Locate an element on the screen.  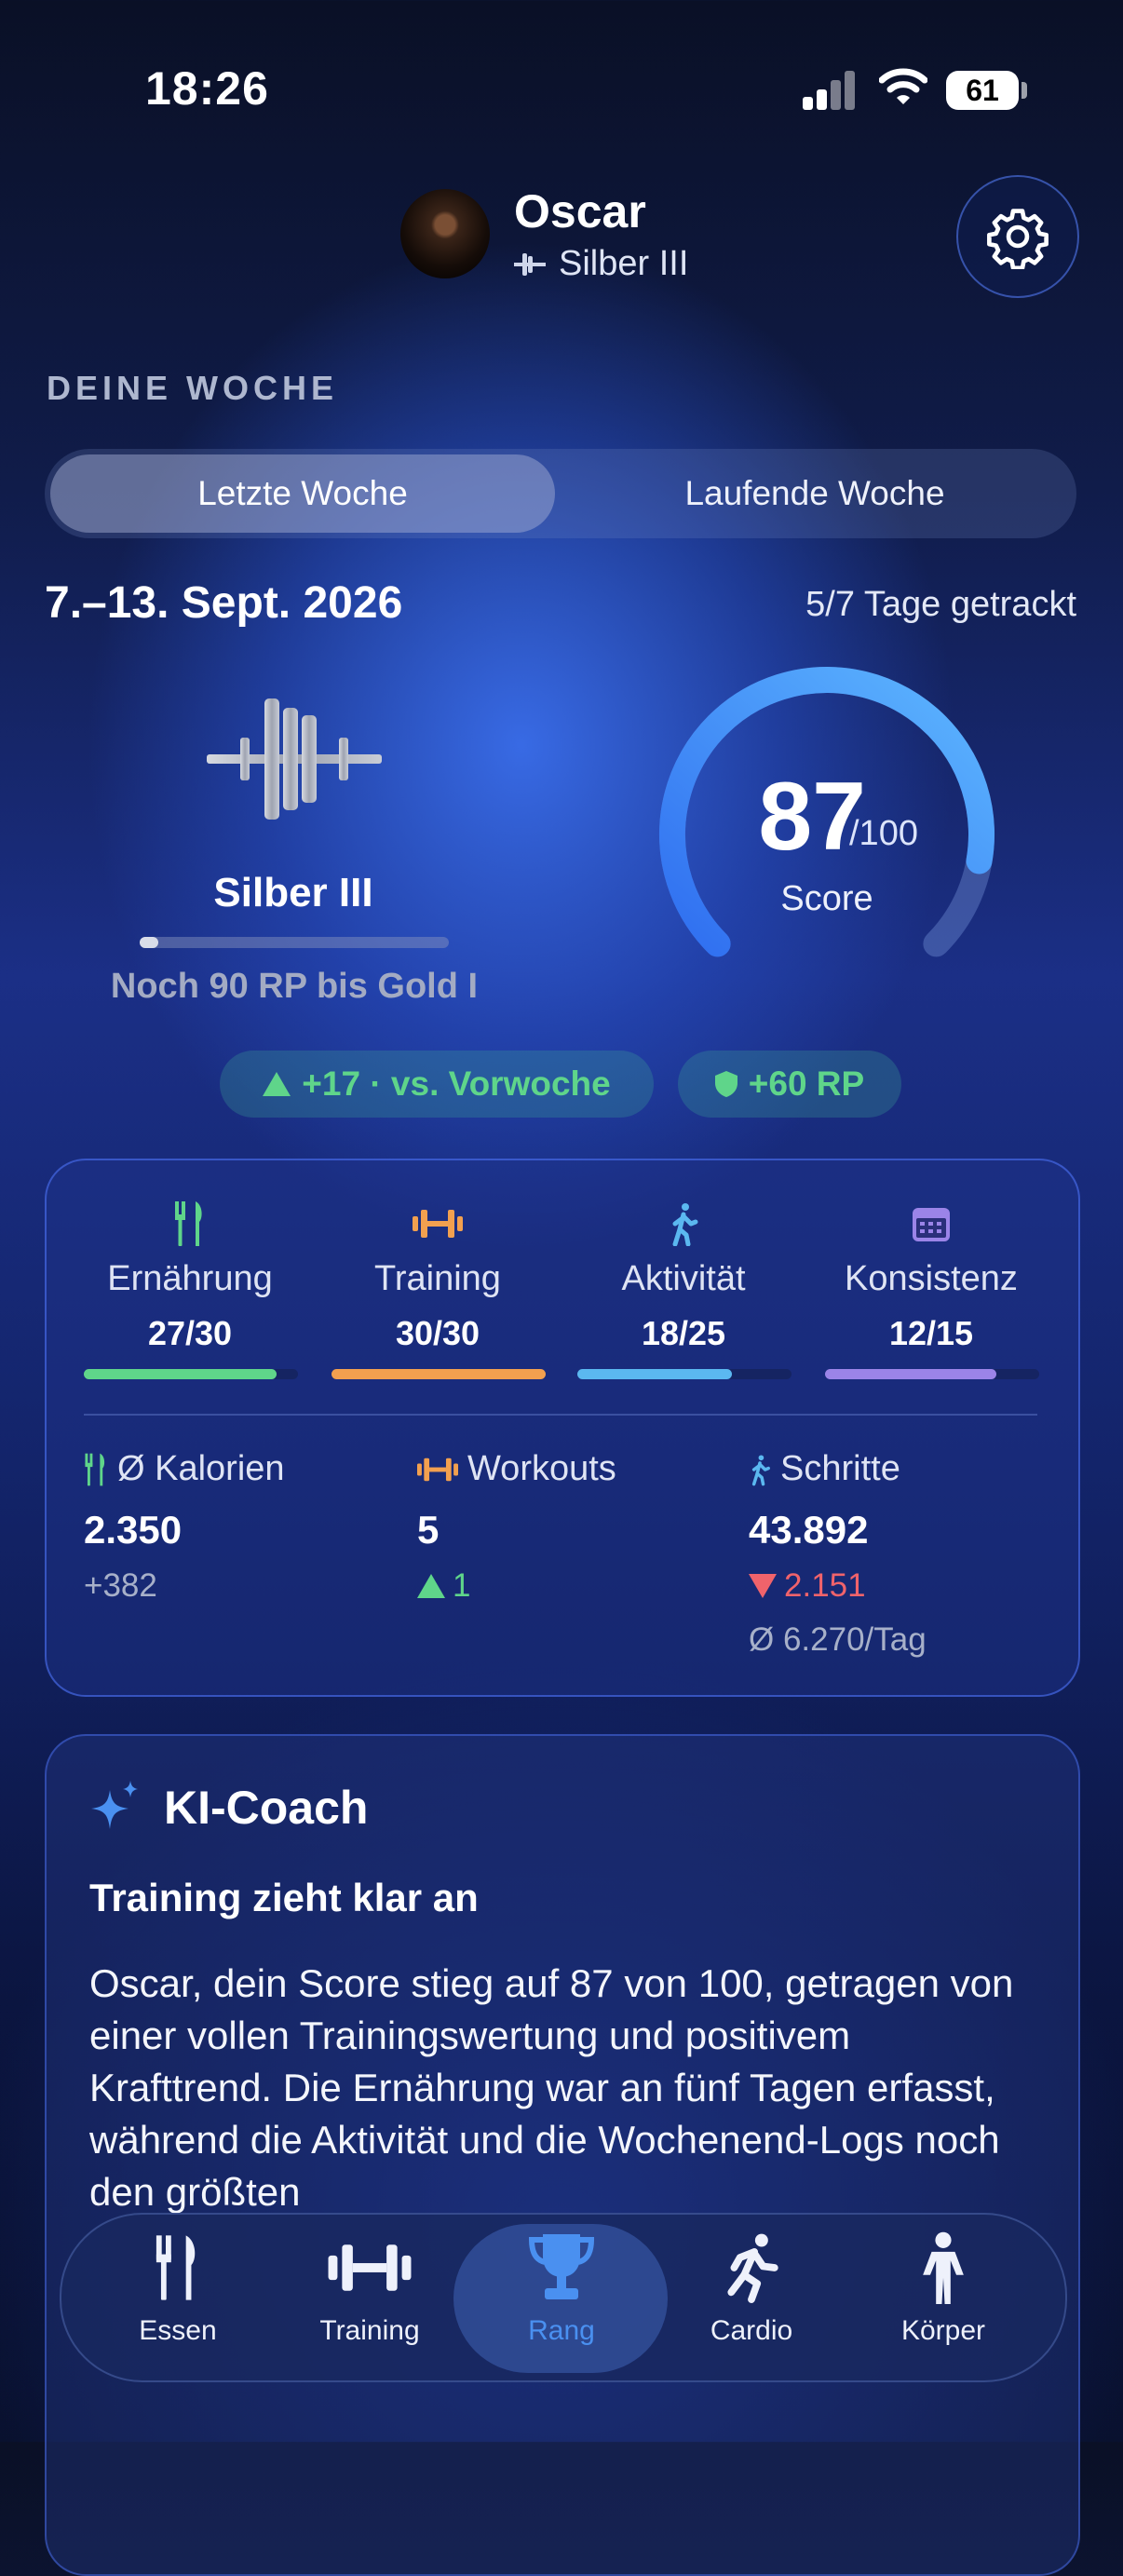
divider is located at coordinates (561, 1415).